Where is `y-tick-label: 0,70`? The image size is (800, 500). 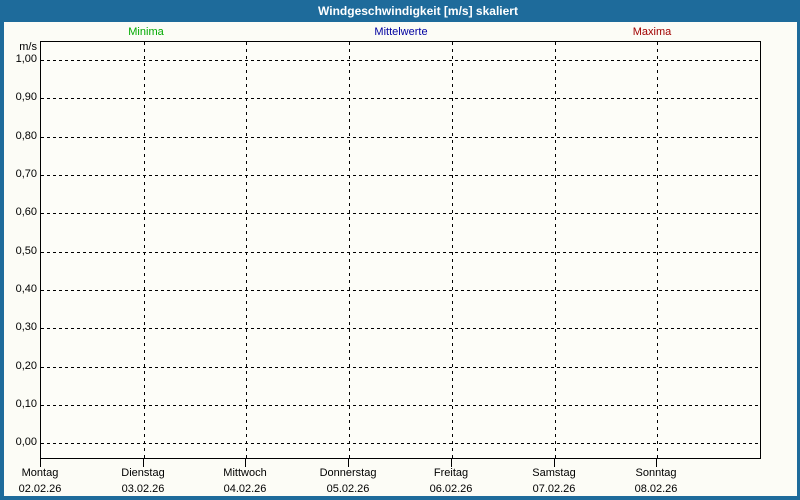
y-tick-label: 0,70 is located at coordinates (26, 174).